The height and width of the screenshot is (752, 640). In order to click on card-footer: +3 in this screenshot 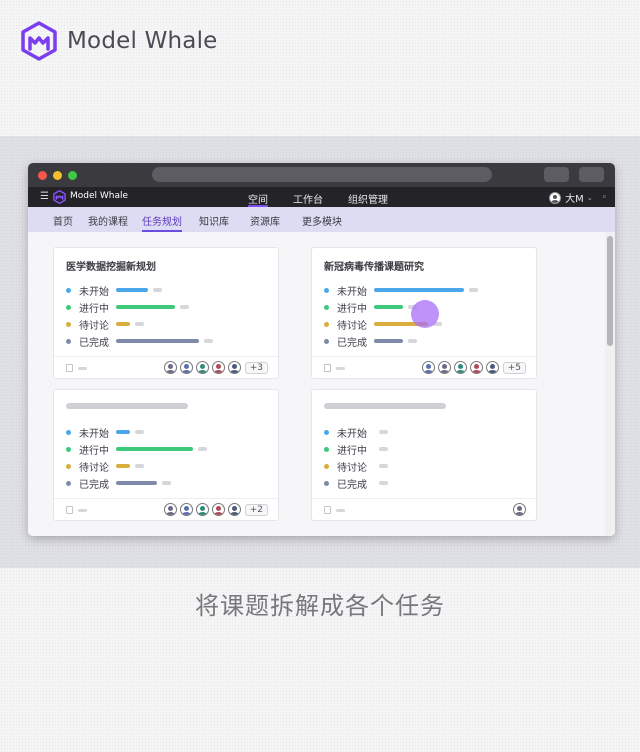, I will do `click(166, 367)`.